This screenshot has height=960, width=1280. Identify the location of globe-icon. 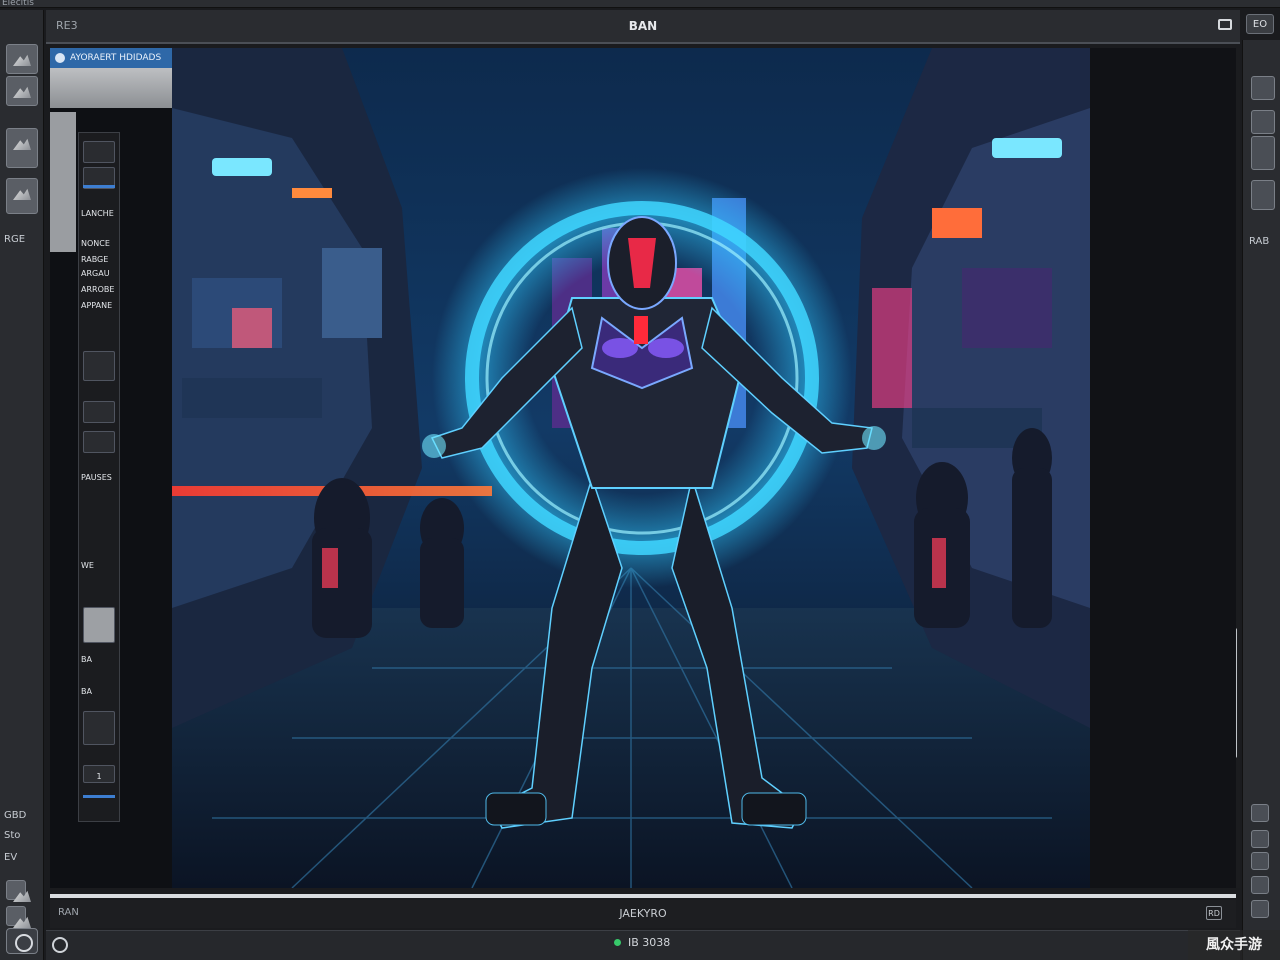
(60, 58).